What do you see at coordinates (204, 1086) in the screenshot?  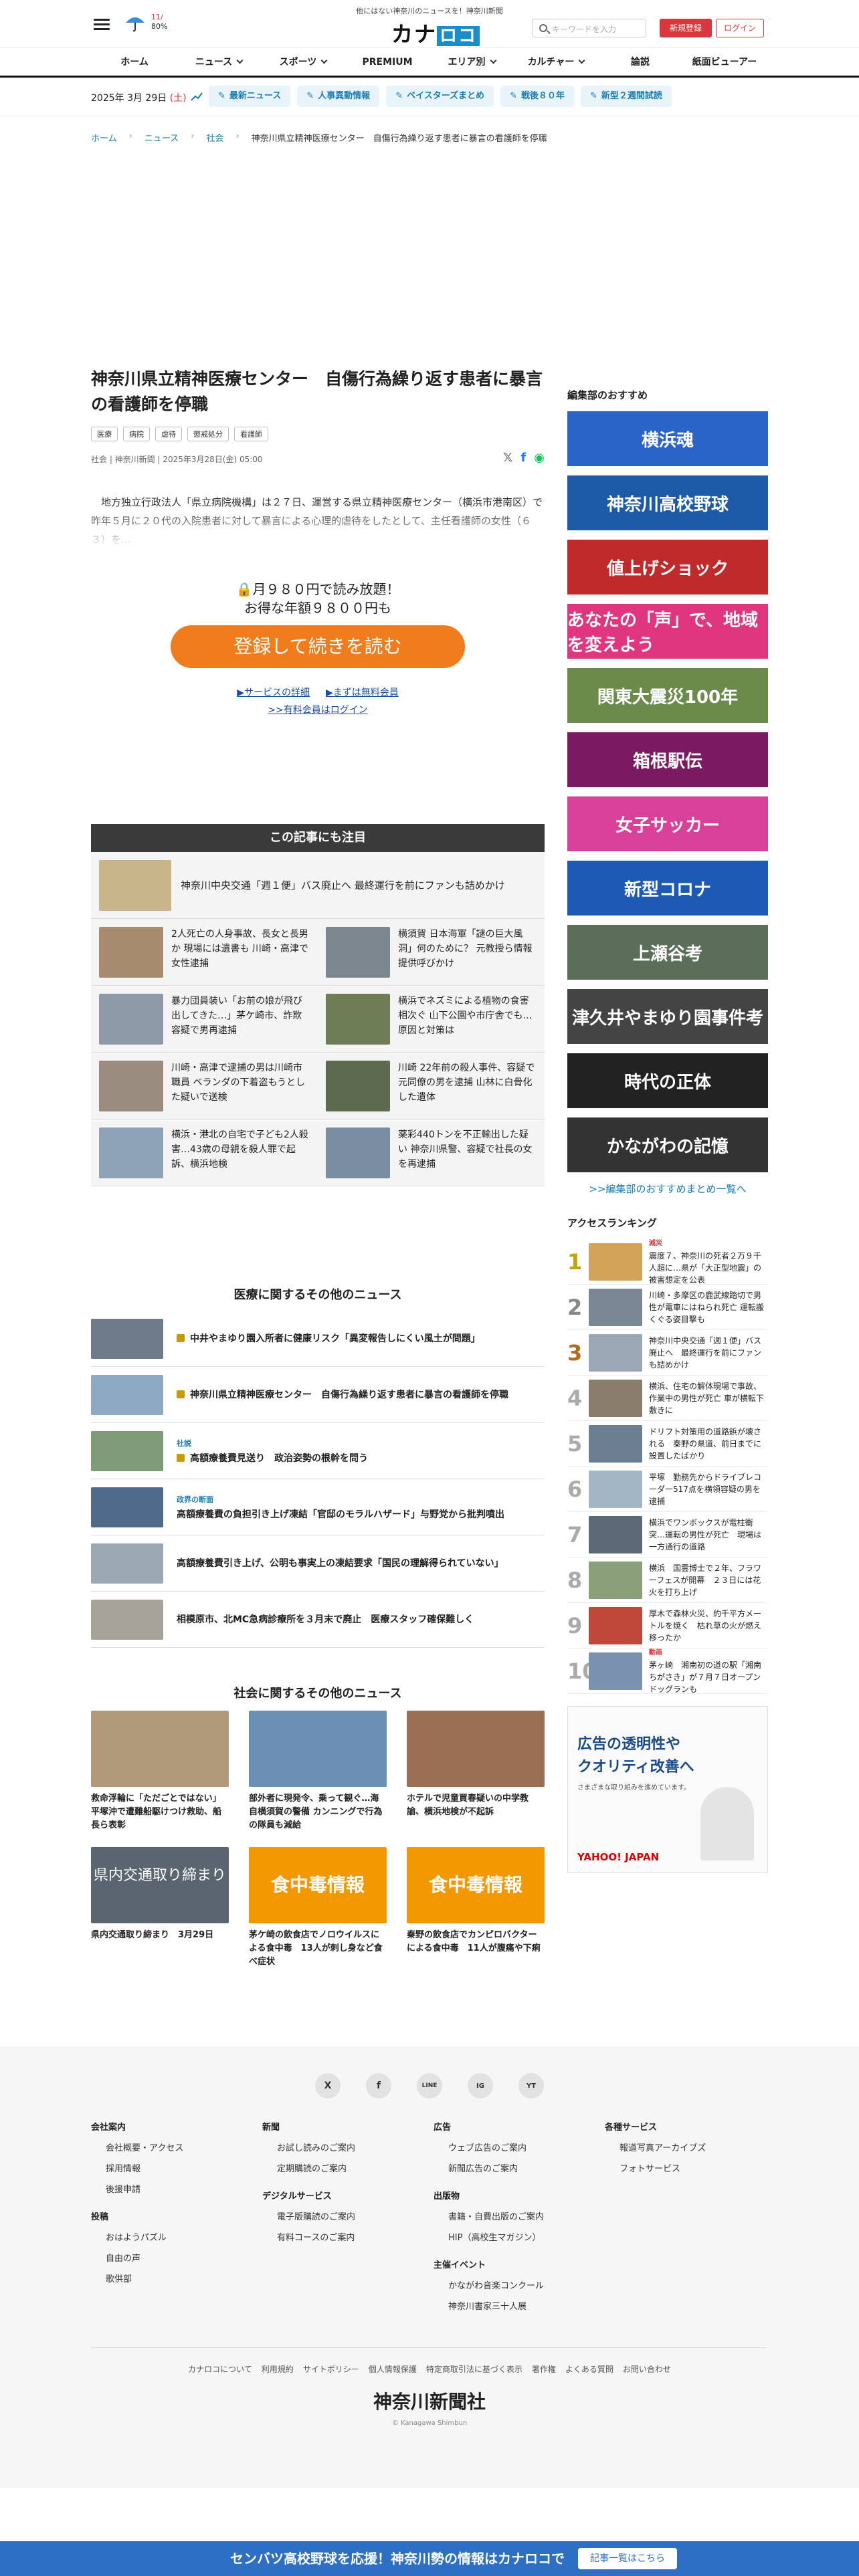 I see `related-item: 川崎・高津で逮捕の男は川崎市職員 ベランダの下着盗もうとした疑いで送検` at bounding box center [204, 1086].